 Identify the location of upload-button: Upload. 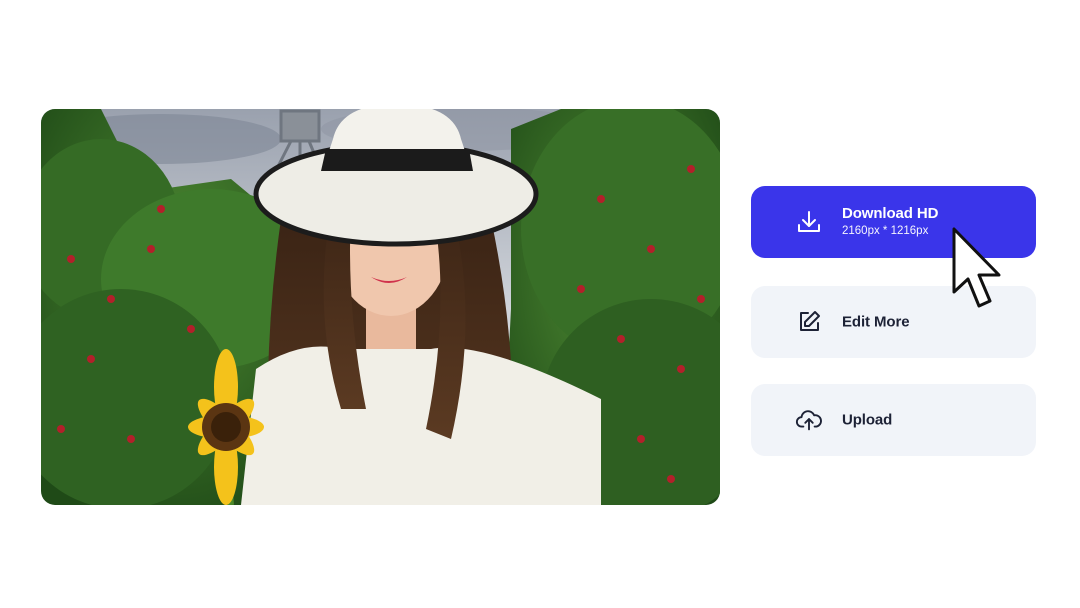
(893, 420).